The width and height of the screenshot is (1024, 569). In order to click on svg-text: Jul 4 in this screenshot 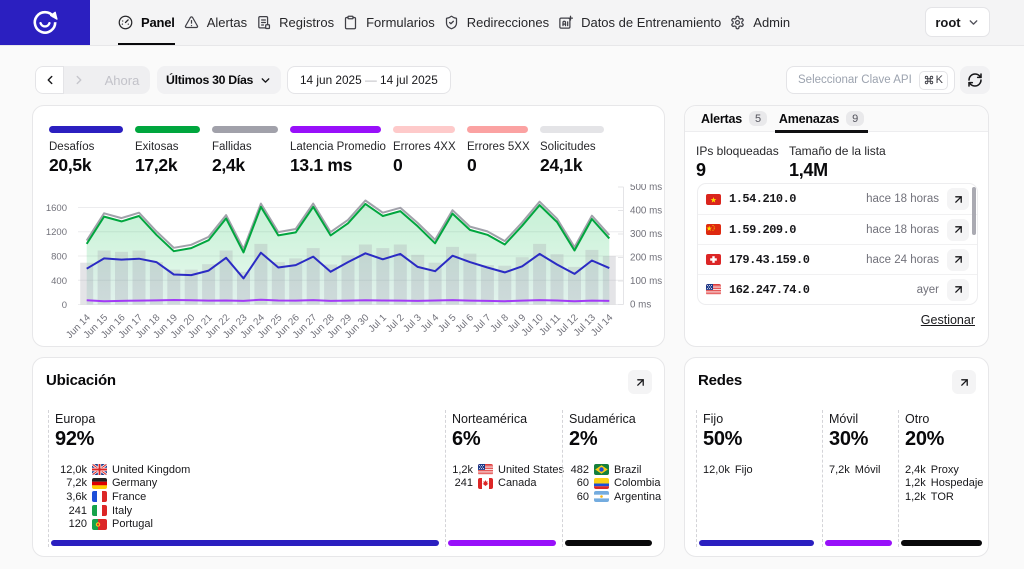, I will do `click(430, 323)`.